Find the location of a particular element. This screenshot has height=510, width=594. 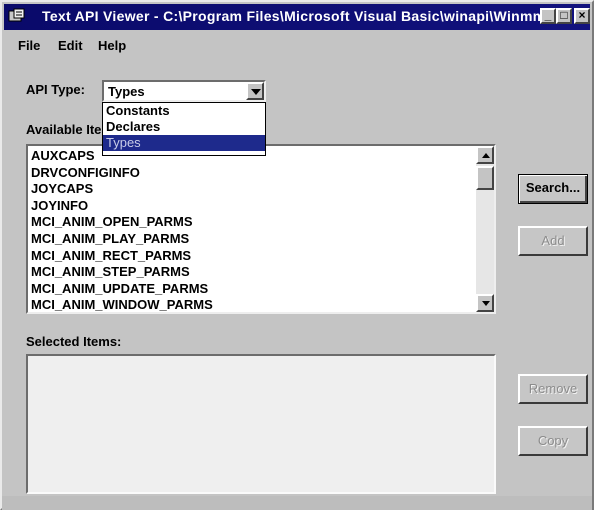

maximize-button: □ is located at coordinates (564, 16).